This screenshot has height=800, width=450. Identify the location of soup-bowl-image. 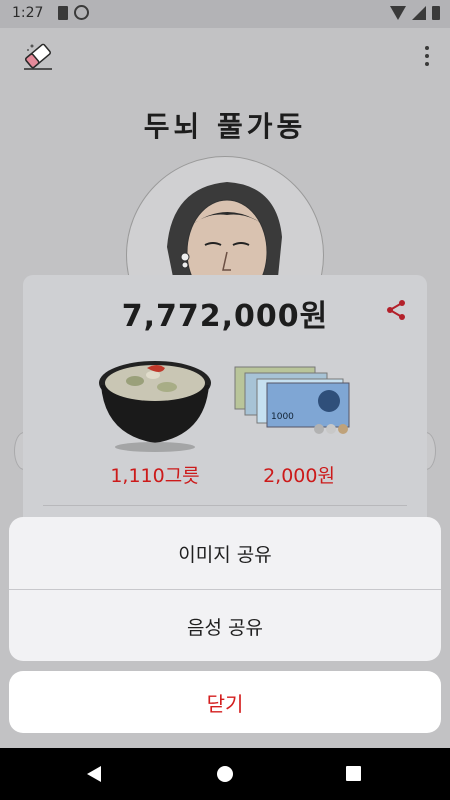
(155, 406).